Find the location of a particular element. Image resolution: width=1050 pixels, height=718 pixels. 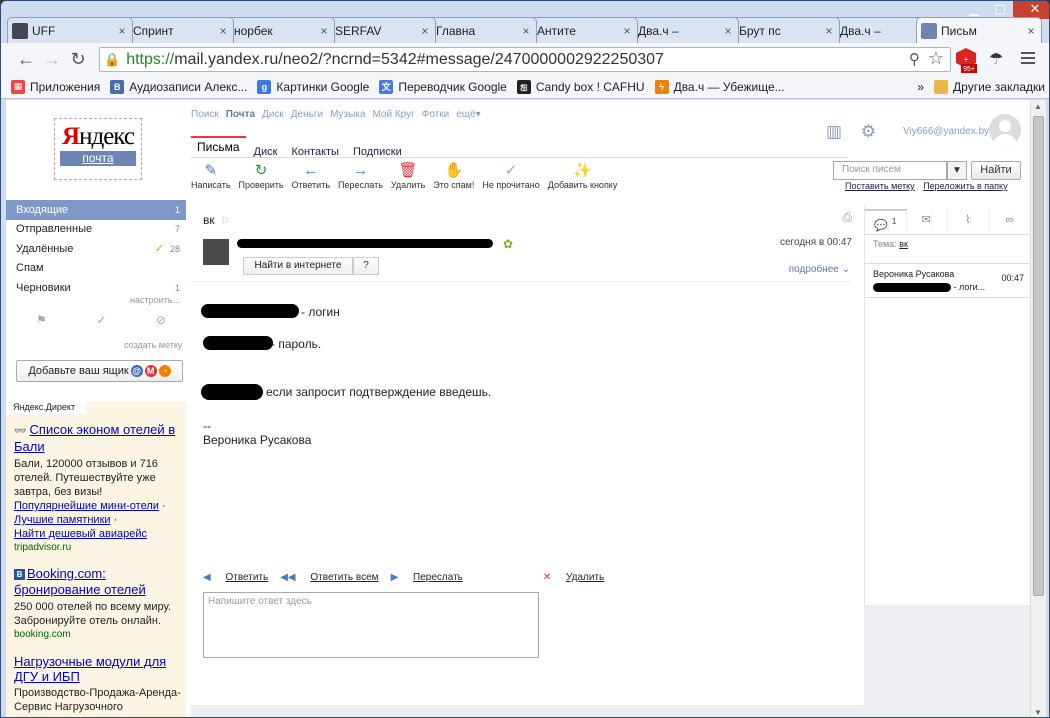

bookmarks-overflow-button: » is located at coordinates (920, 87).